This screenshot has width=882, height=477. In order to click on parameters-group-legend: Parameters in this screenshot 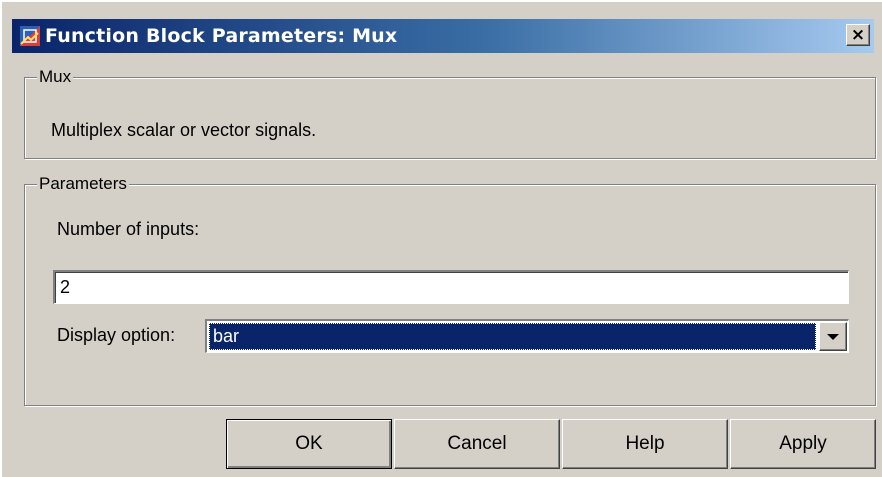, I will do `click(83, 184)`.